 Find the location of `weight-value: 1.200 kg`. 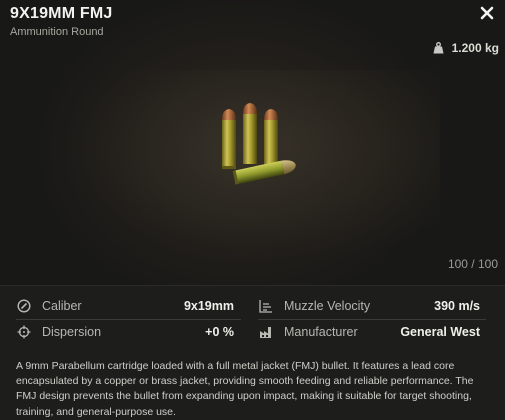

weight-value: 1.200 kg is located at coordinates (475, 48).